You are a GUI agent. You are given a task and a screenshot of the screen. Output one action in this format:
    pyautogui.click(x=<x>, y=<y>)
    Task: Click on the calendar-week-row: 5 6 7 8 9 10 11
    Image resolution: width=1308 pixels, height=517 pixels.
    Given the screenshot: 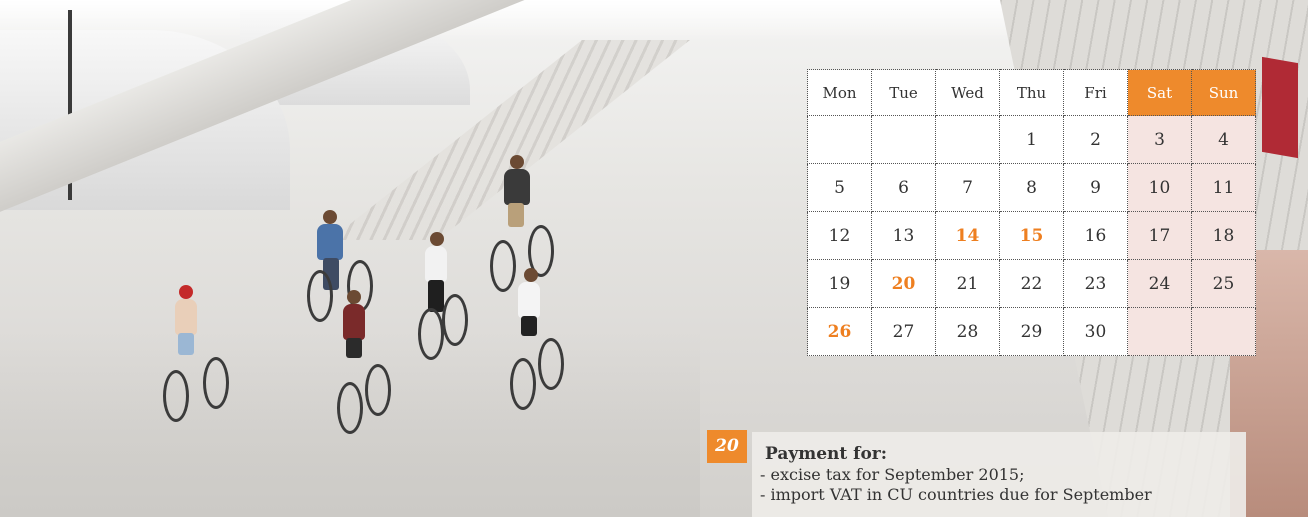 What is the action you would take?
    pyautogui.click(x=1031, y=187)
    